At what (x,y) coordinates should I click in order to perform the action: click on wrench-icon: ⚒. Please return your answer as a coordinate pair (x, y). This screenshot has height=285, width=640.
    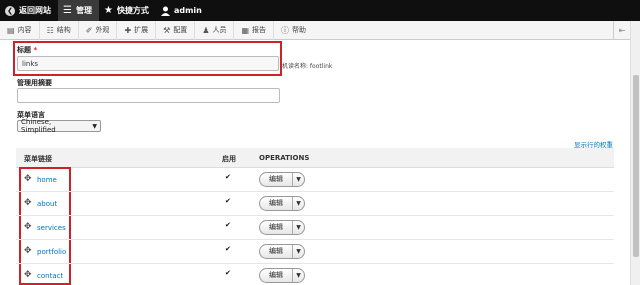
    Looking at the image, I should click on (167, 30).